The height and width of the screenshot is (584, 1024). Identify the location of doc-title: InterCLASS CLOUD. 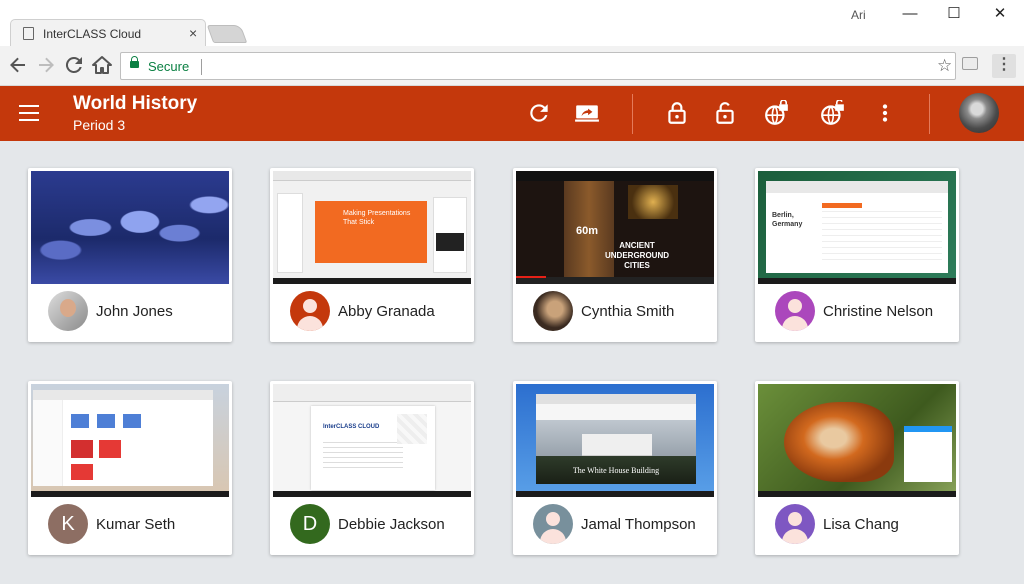
(351, 427).